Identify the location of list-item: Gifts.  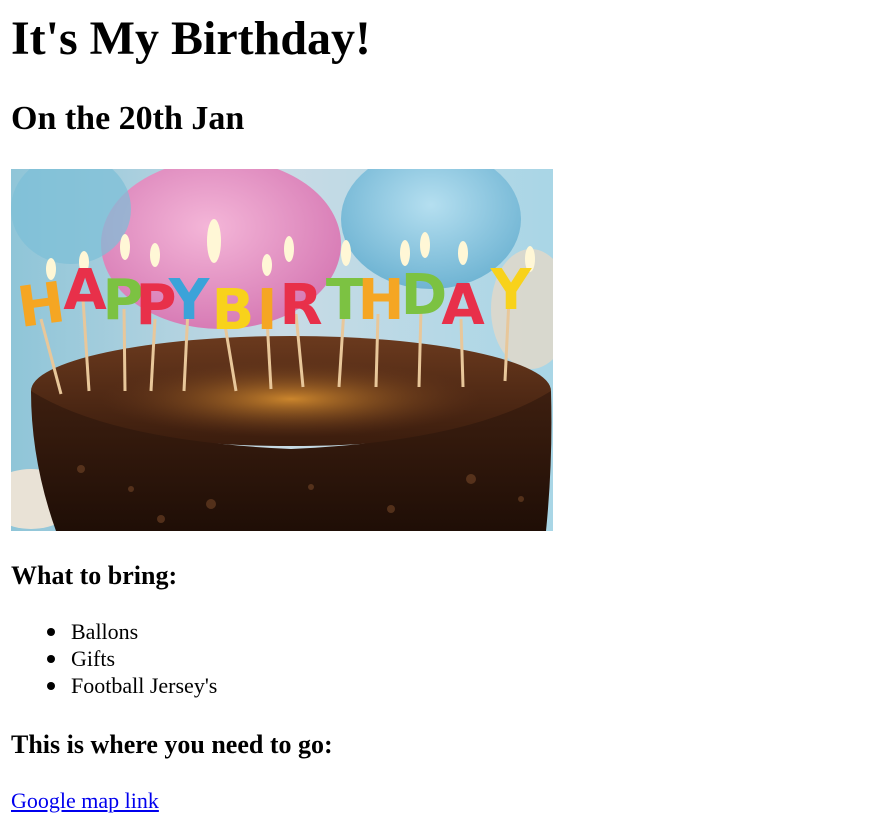
(132, 658).